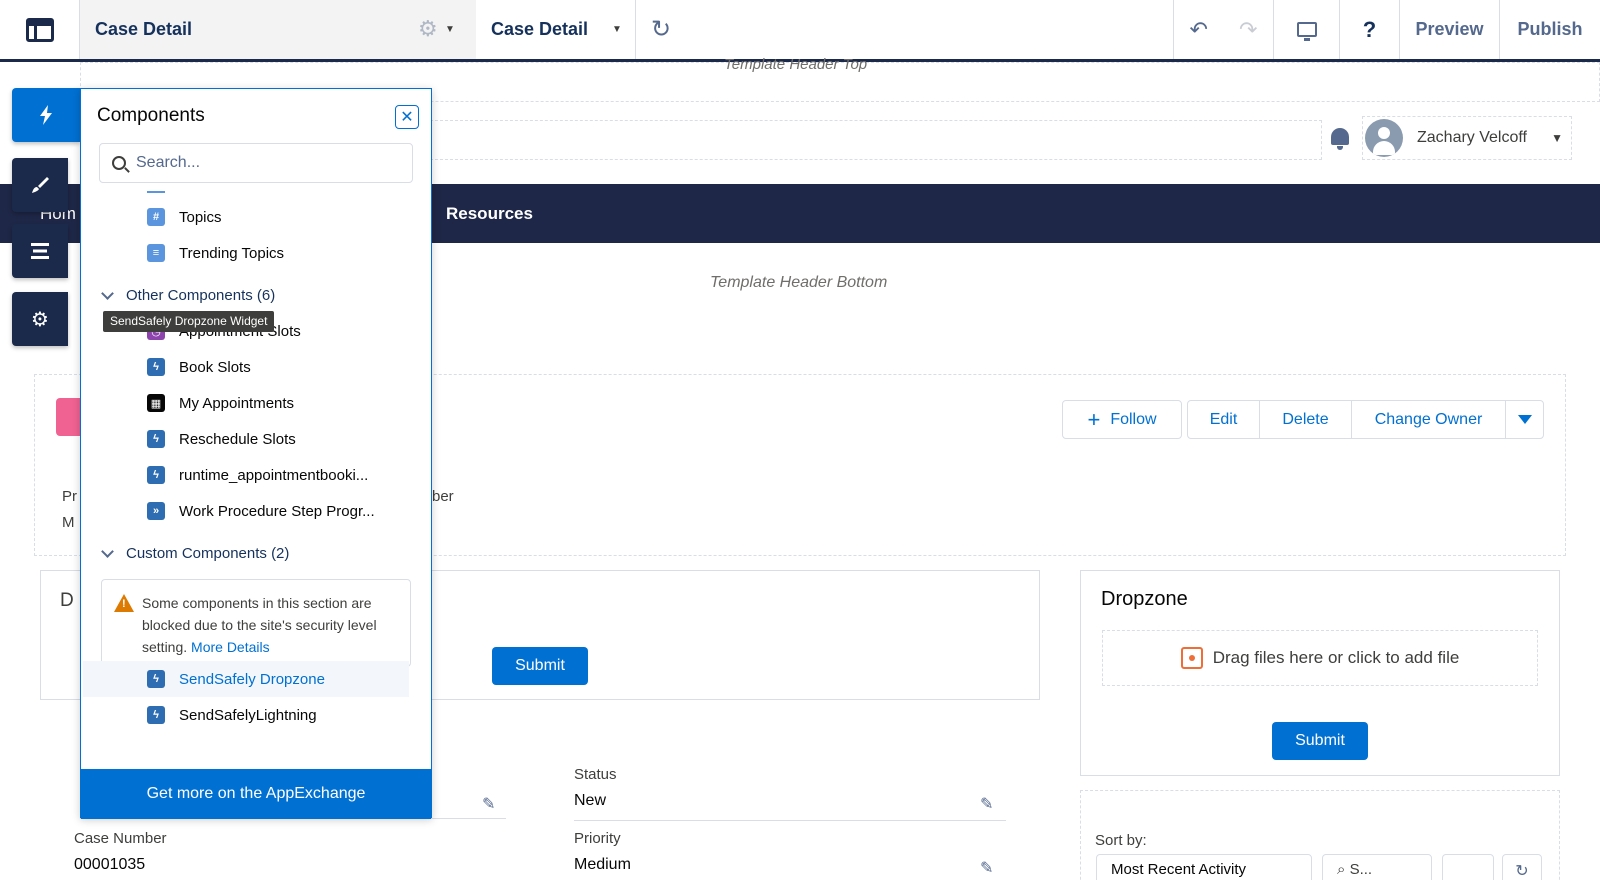 This screenshot has width=1600, height=880. I want to click on follow-label: Follow, so click(1133, 419).